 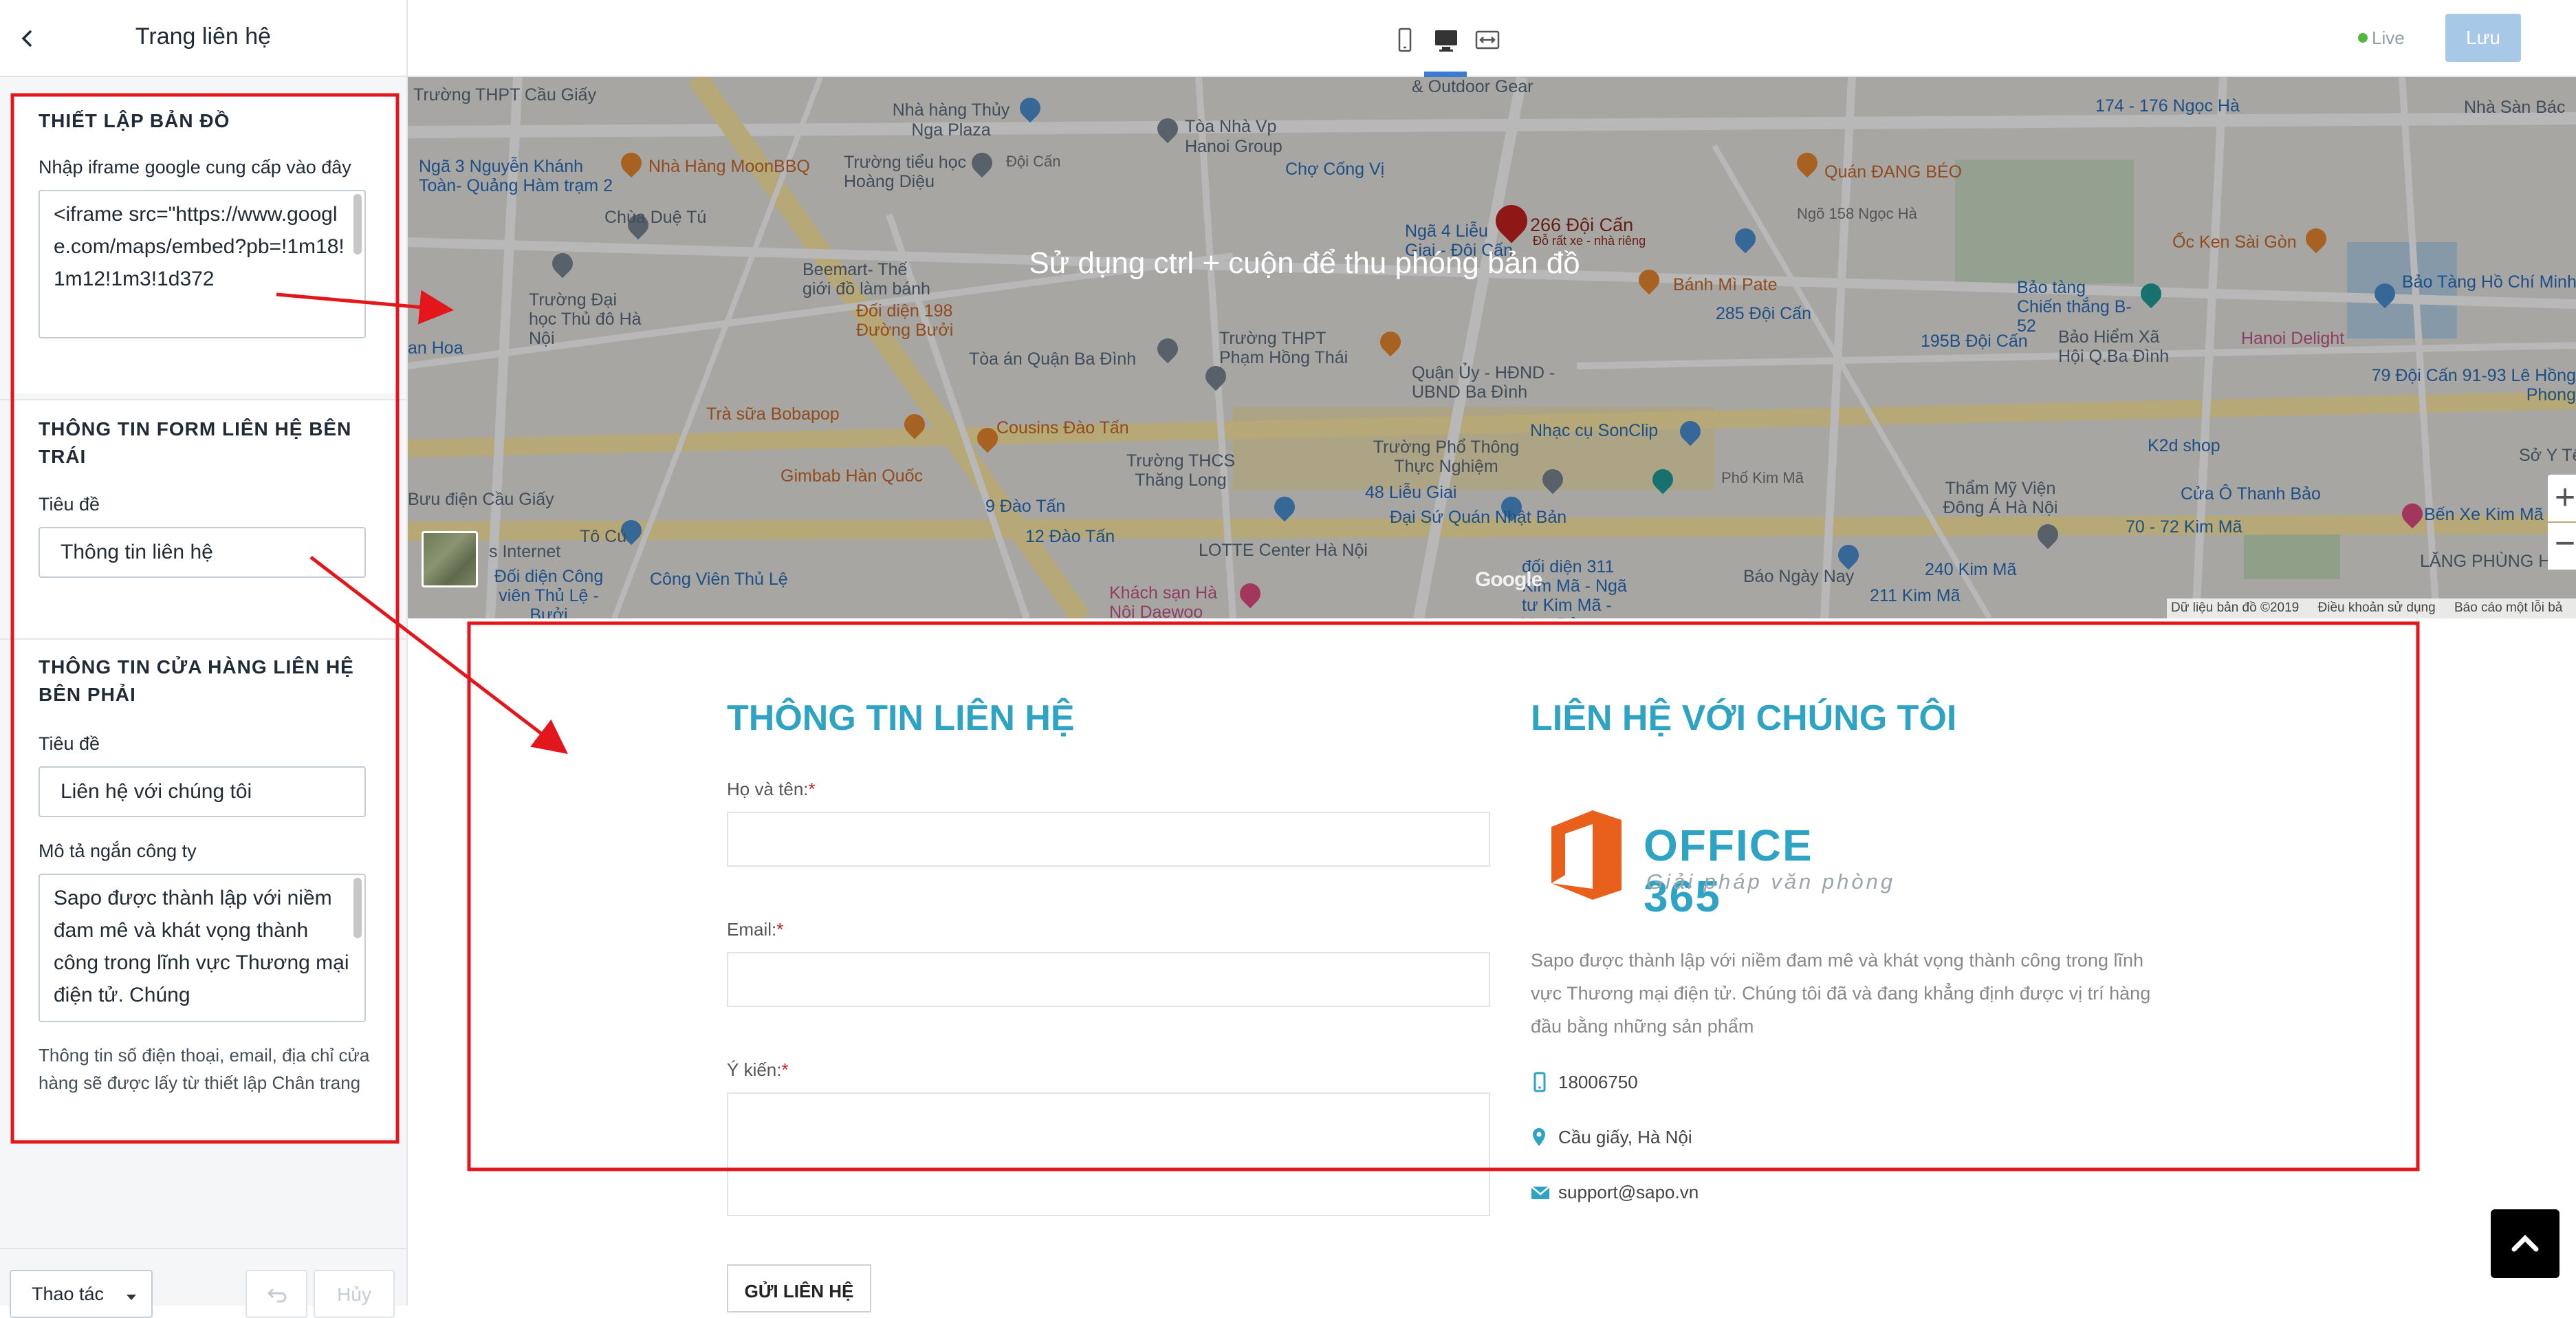 I want to click on name-label-text: Họ và tên:, so click(x=768, y=789).